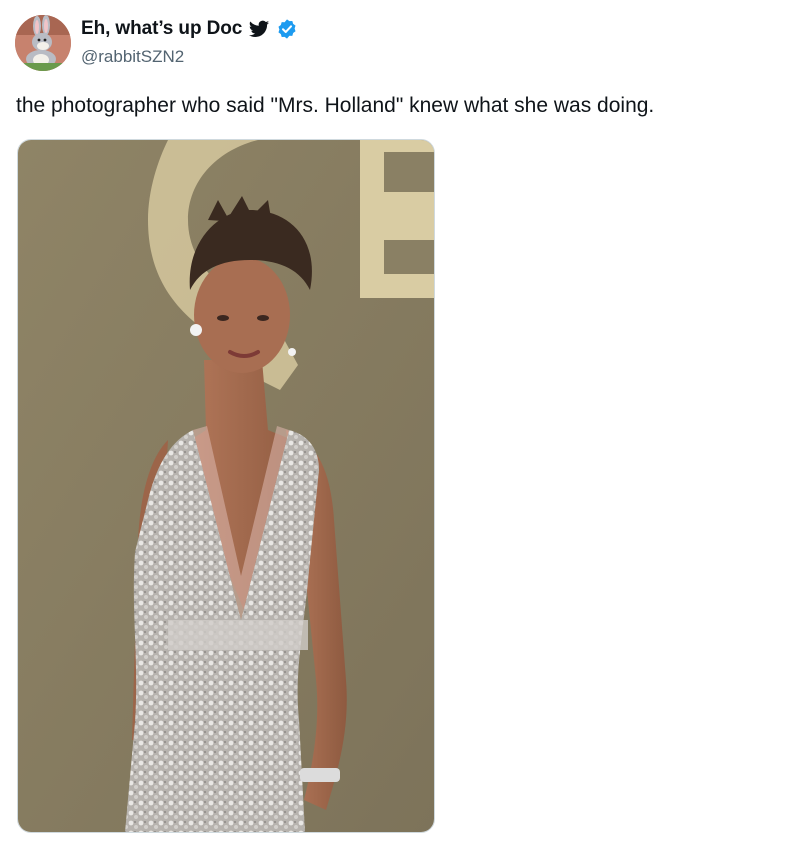 The image size is (800, 849). What do you see at coordinates (259, 29) in the screenshot?
I see `bird-icon` at bounding box center [259, 29].